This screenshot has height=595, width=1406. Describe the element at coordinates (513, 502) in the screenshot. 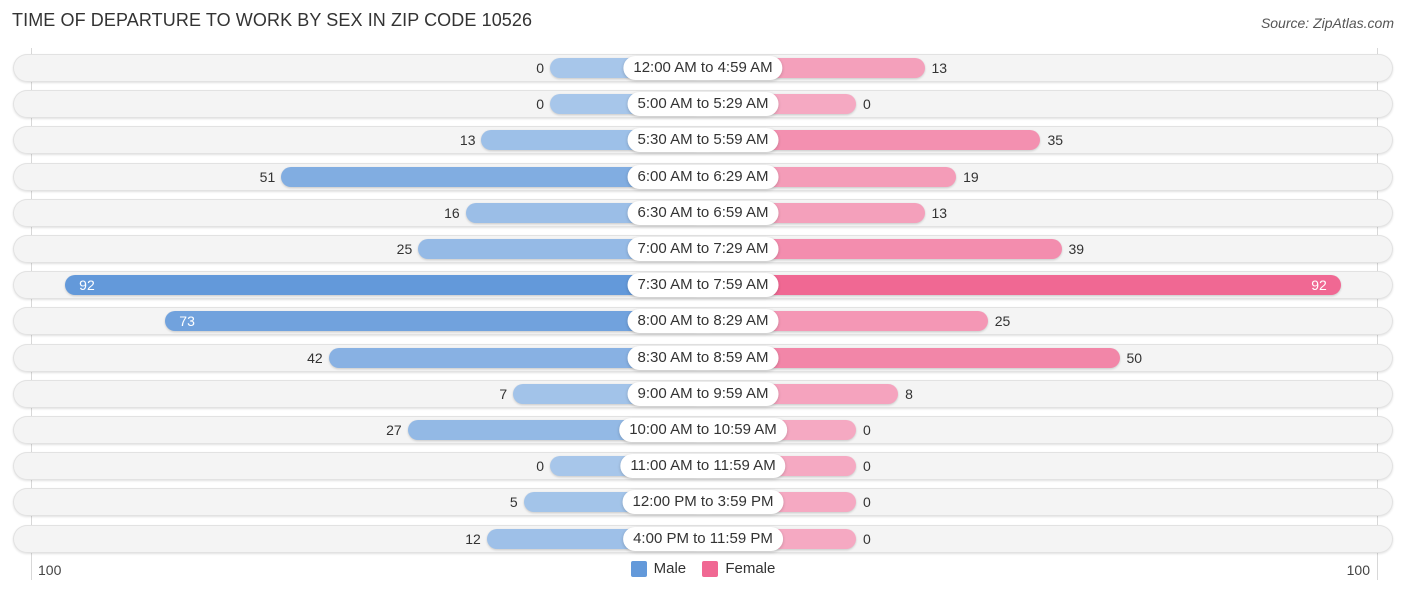

I see `value-label-male: 5` at that location.